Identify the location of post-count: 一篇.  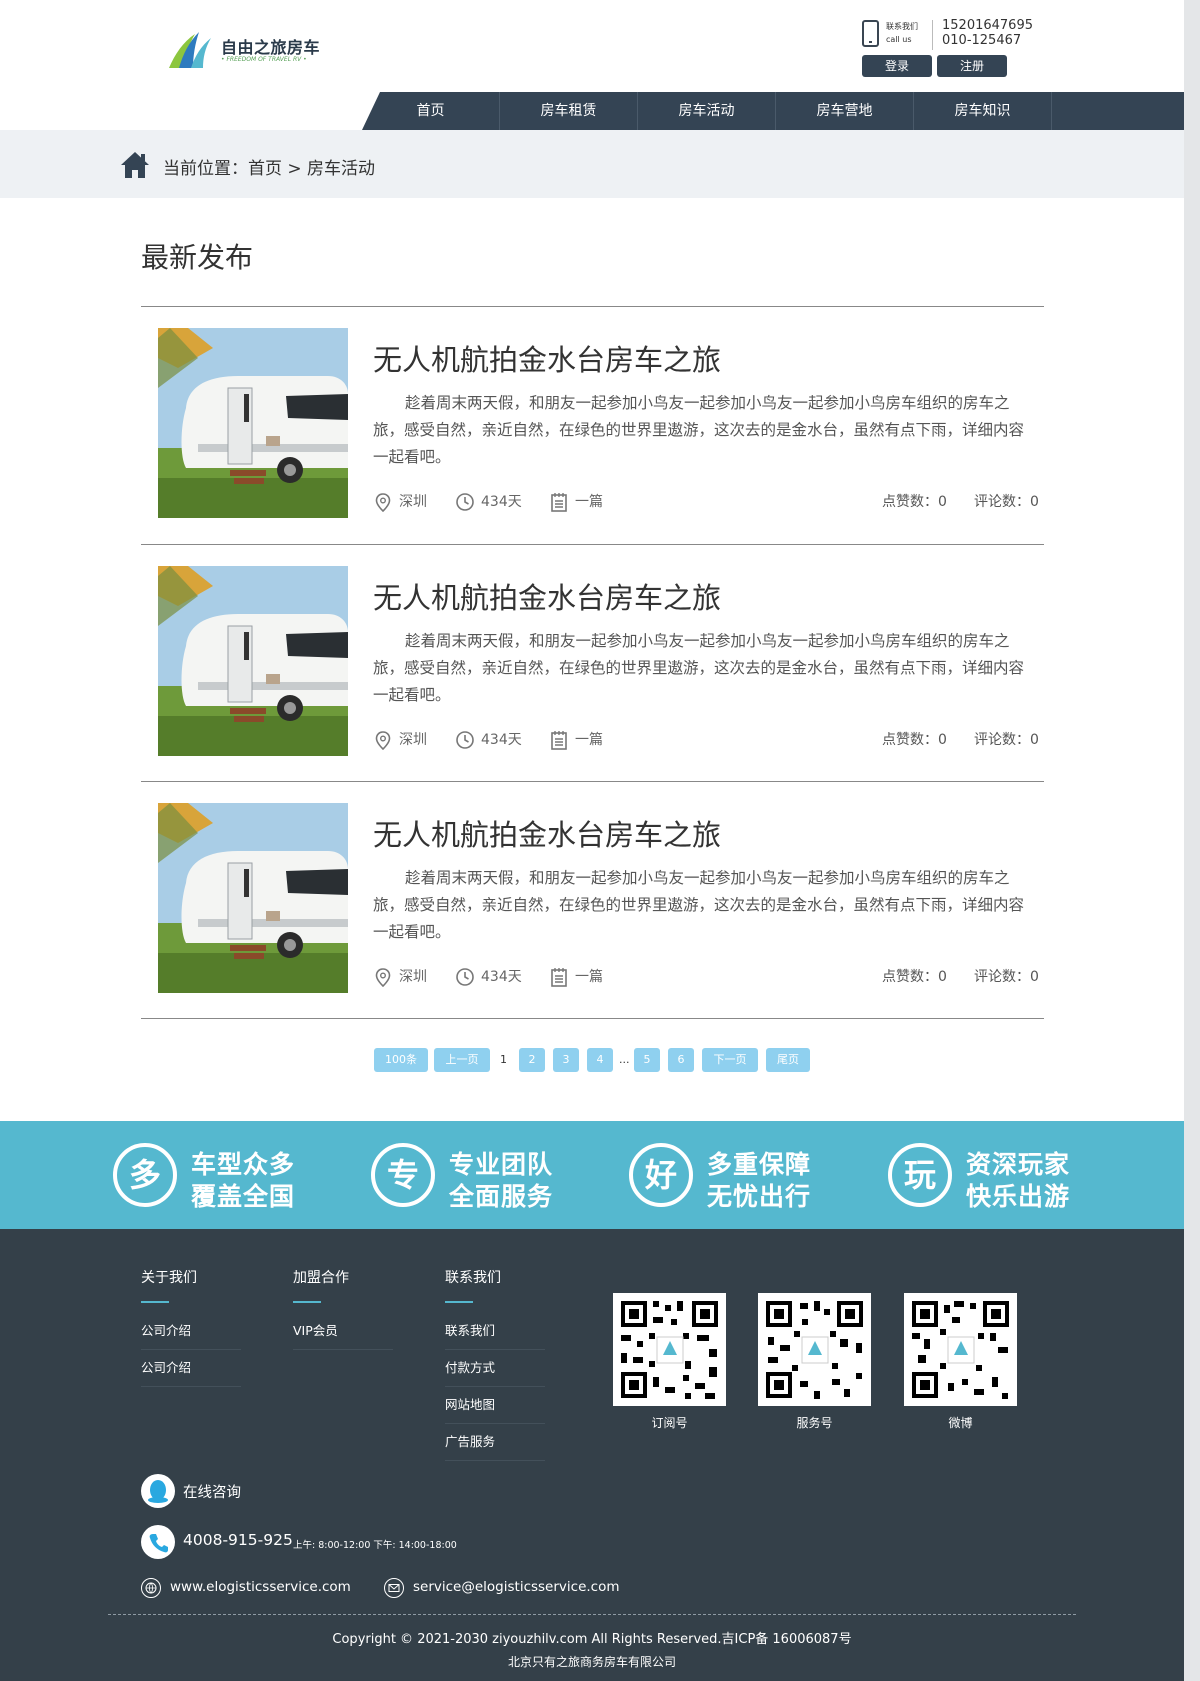
(584, 740).